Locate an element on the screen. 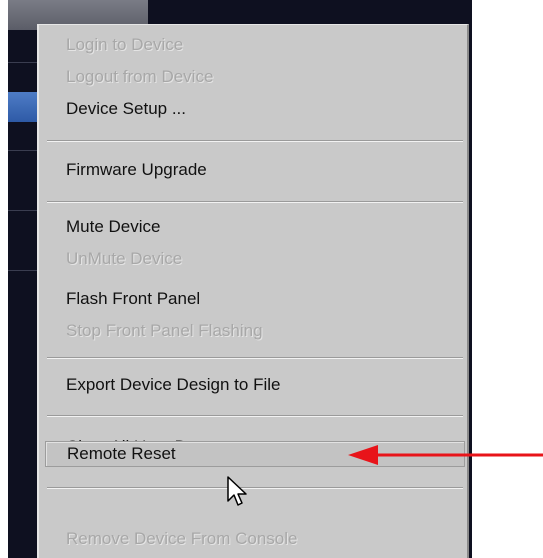  menu-item-logout-from-device: Logout from Device is located at coordinates (253, 77).